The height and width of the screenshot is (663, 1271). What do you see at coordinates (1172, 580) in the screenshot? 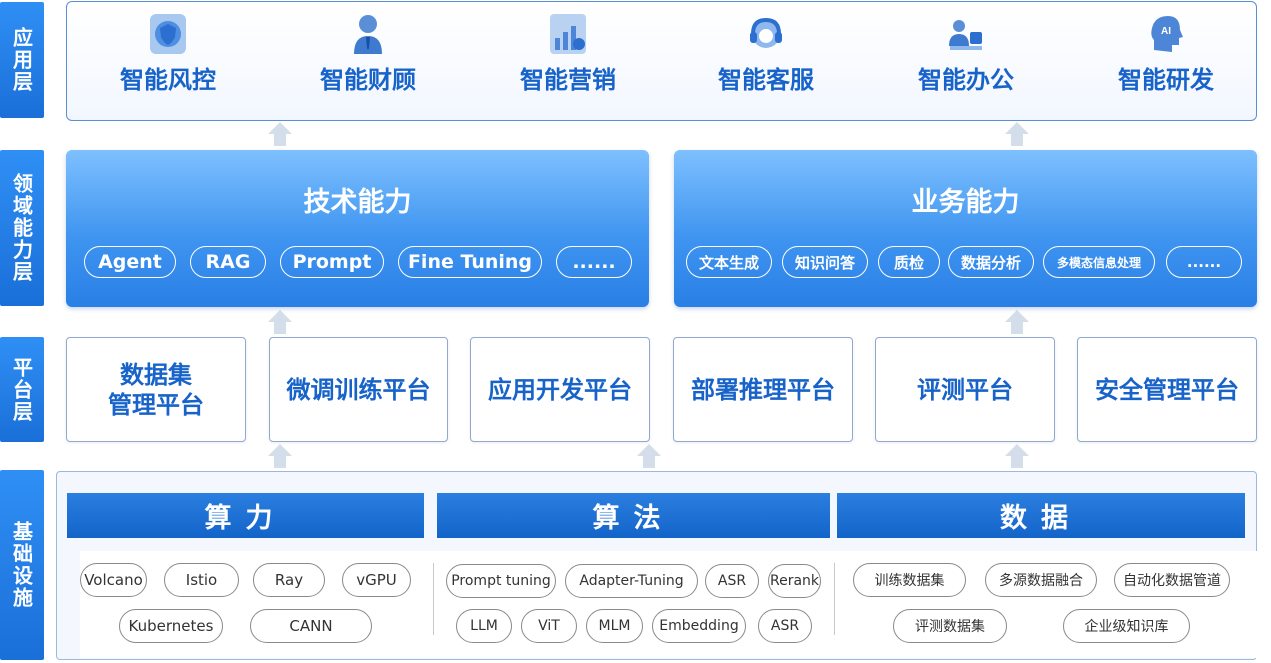
I see `data-pill-pipeline: 自动化数据管道` at bounding box center [1172, 580].